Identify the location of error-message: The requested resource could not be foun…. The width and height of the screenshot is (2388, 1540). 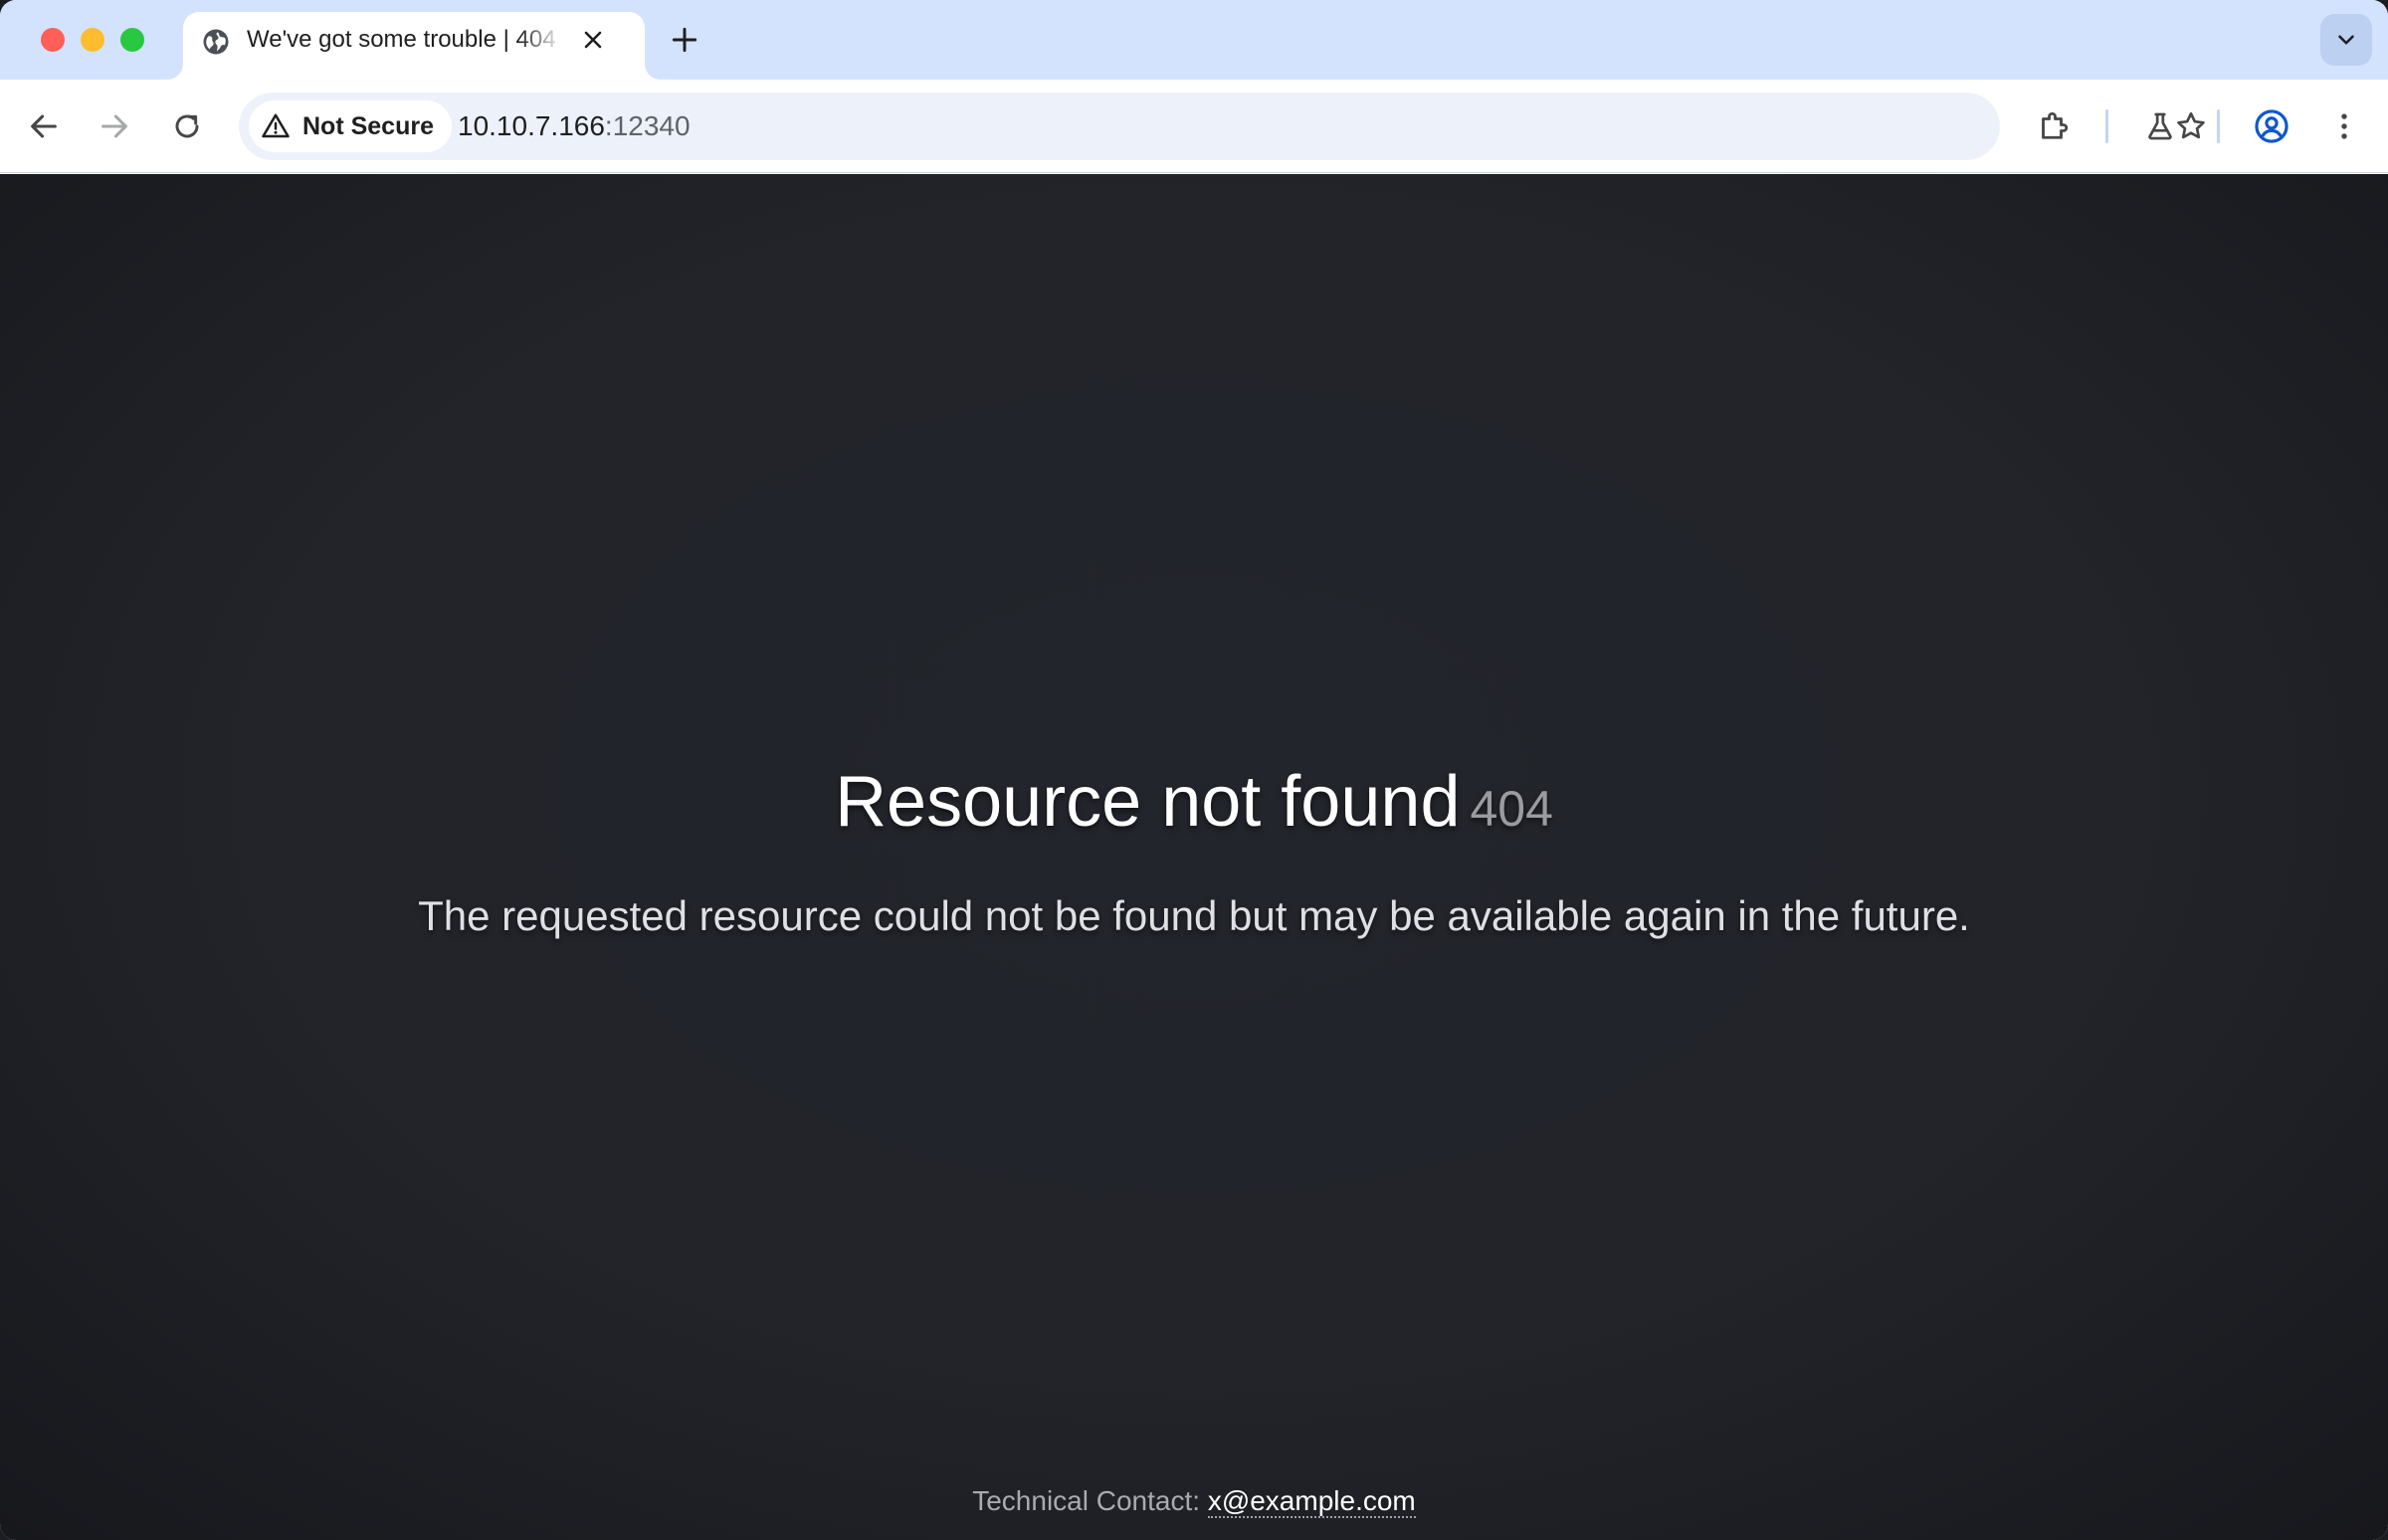
(1194, 915).